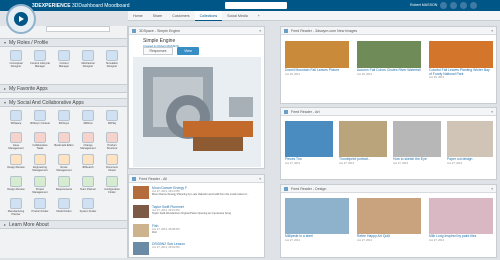 The height and width of the screenshot is (260, 500). Describe the element at coordinates (237, 16) in the screenshot. I see `tab-social-media: Social Media` at that location.